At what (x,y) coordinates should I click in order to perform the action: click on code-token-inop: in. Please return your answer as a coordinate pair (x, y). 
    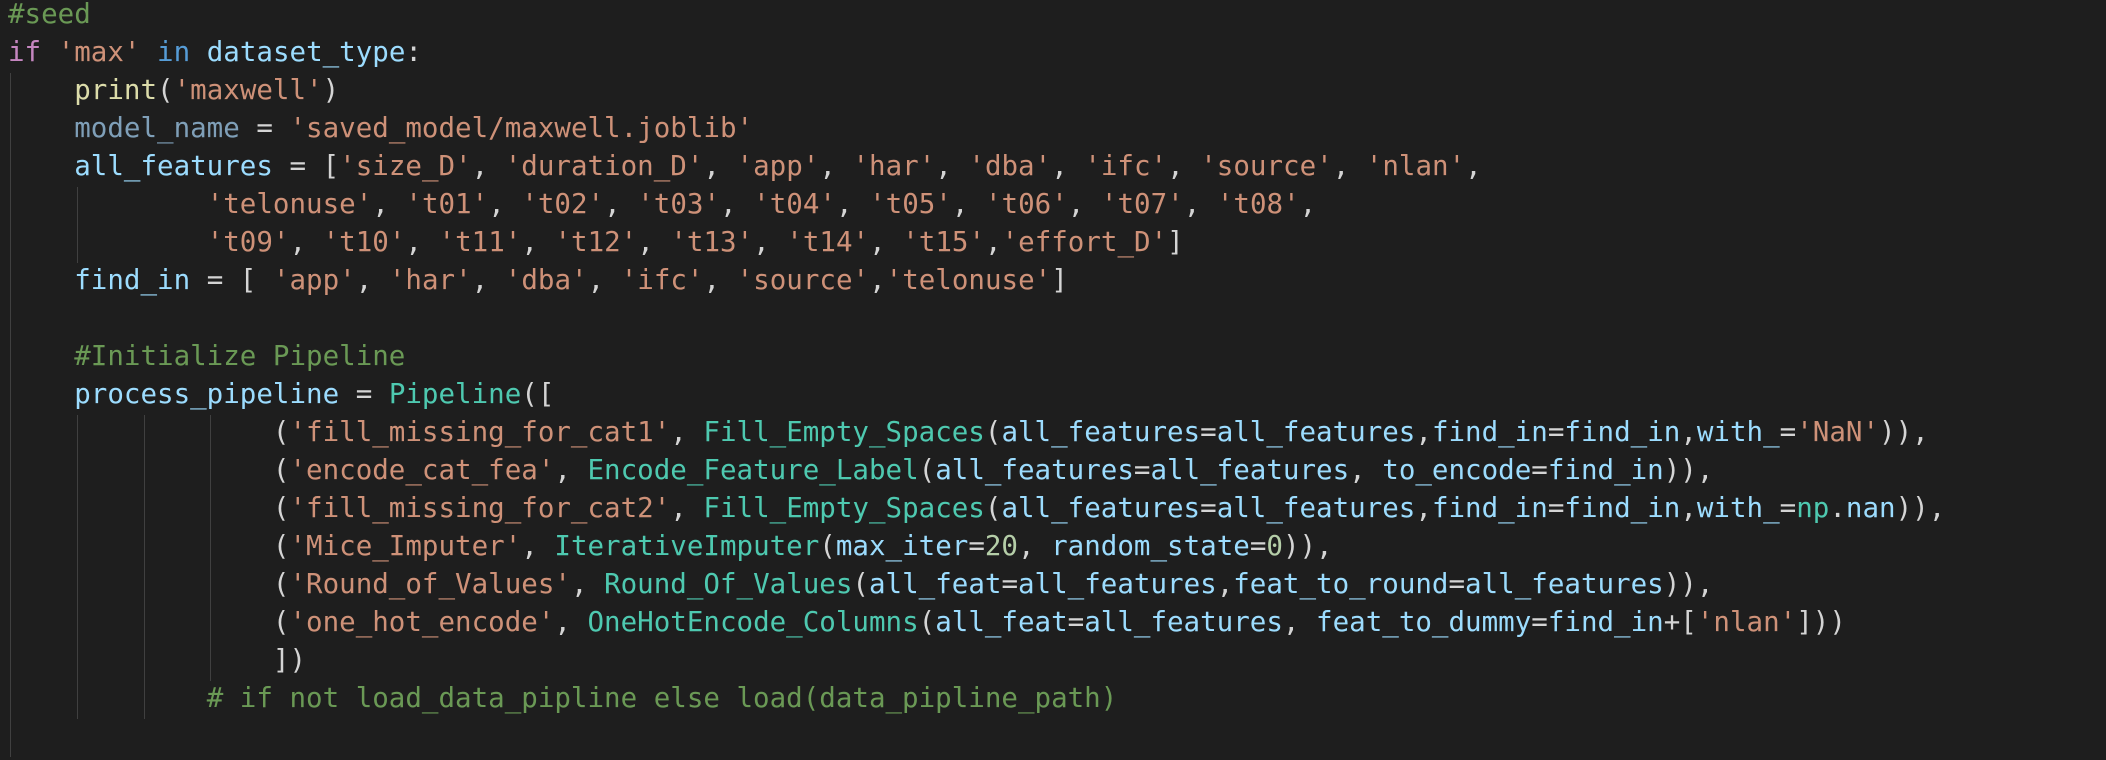
    Looking at the image, I should click on (174, 52).